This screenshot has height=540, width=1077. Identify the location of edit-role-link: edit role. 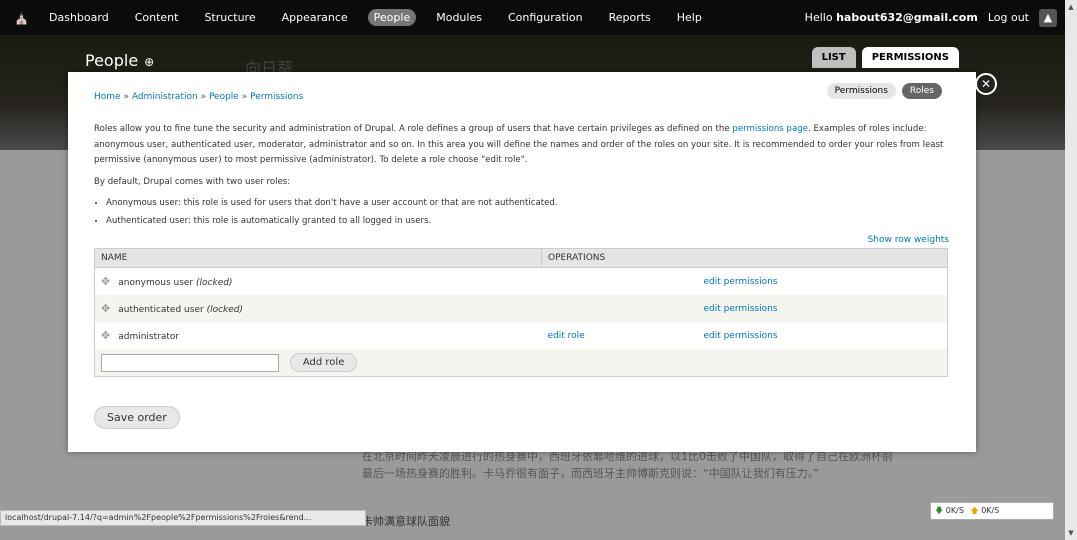
(566, 336).